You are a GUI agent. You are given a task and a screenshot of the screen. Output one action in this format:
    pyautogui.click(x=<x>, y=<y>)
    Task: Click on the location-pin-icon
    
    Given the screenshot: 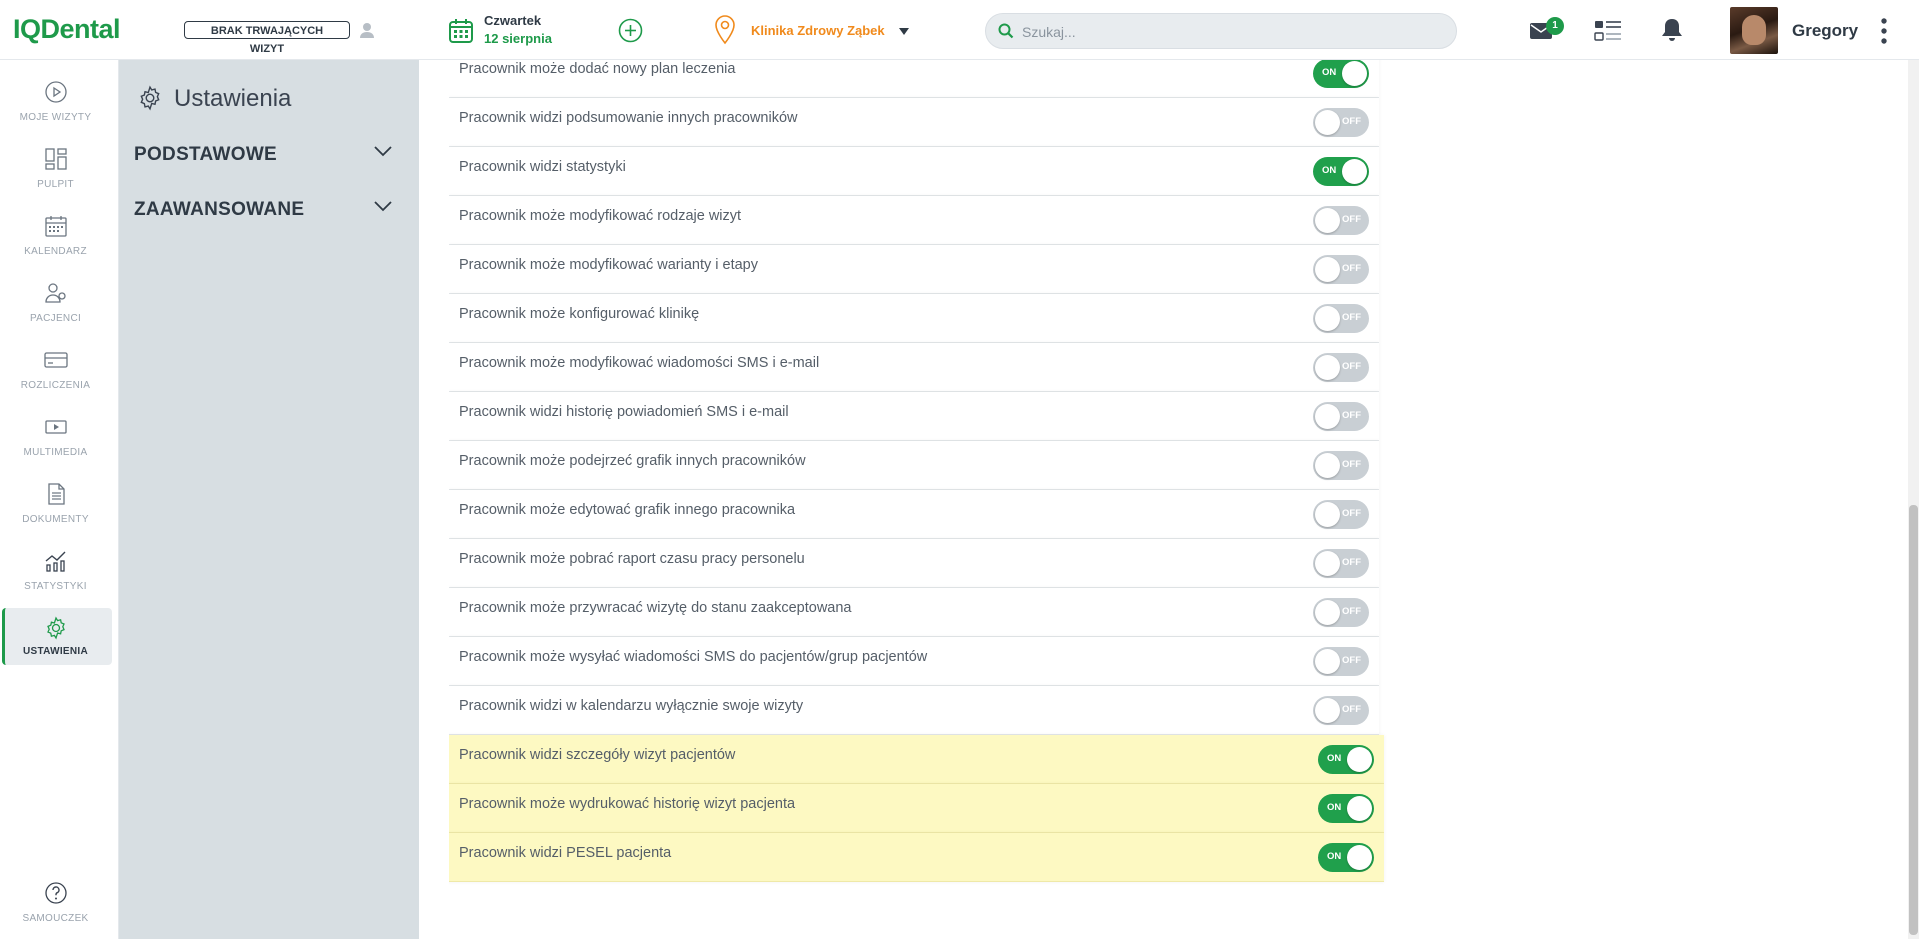 What is the action you would take?
    pyautogui.click(x=725, y=30)
    